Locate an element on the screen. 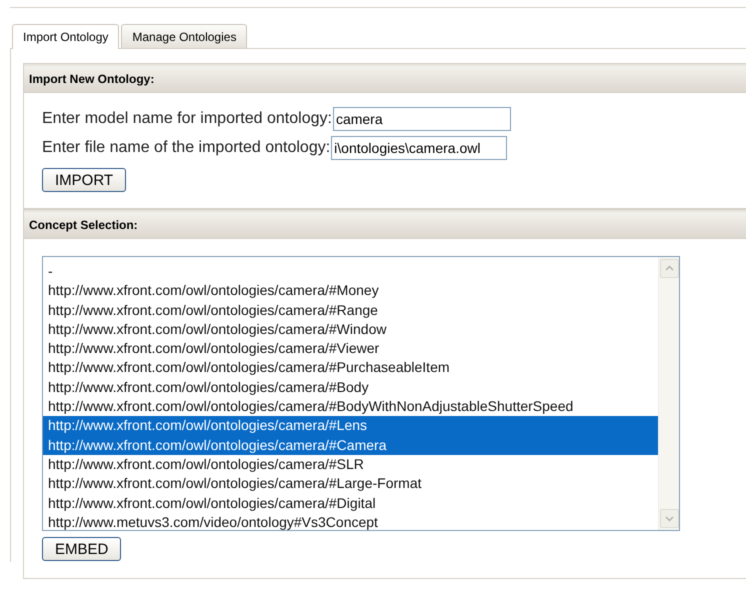  text-field: camera is located at coordinates (421, 119).